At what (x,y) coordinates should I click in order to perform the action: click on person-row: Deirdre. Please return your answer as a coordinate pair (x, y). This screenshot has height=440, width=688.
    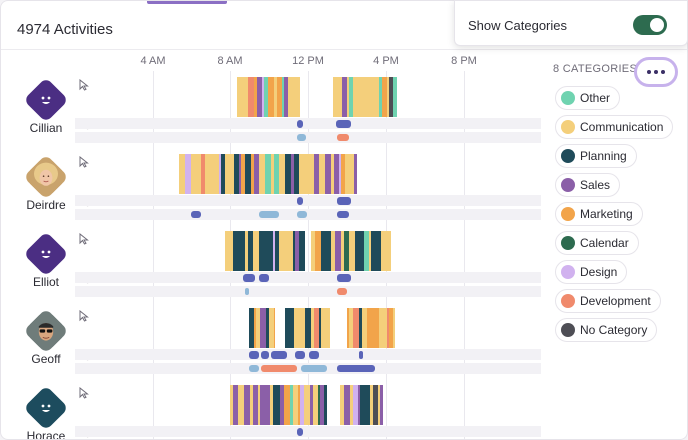
    Looking at the image, I should click on (271, 190).